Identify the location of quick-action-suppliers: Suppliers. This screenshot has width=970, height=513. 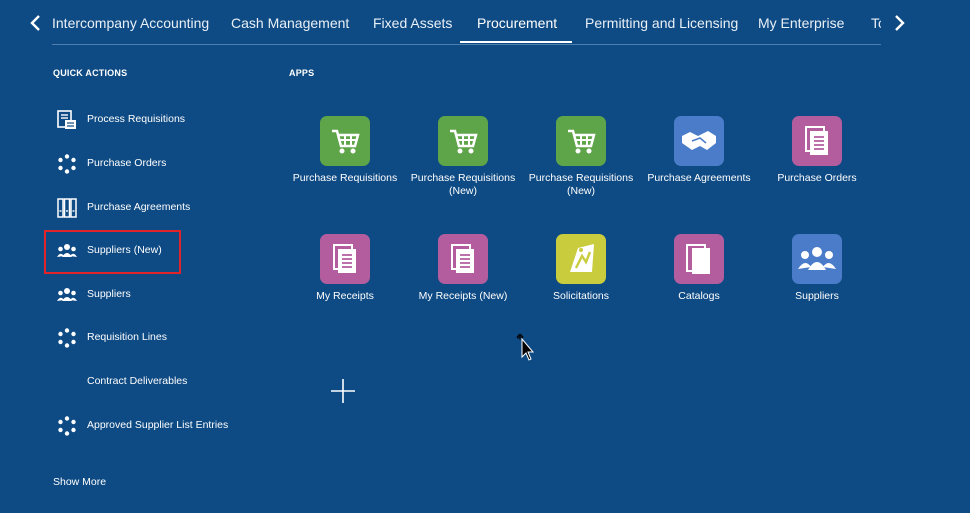
(156, 295).